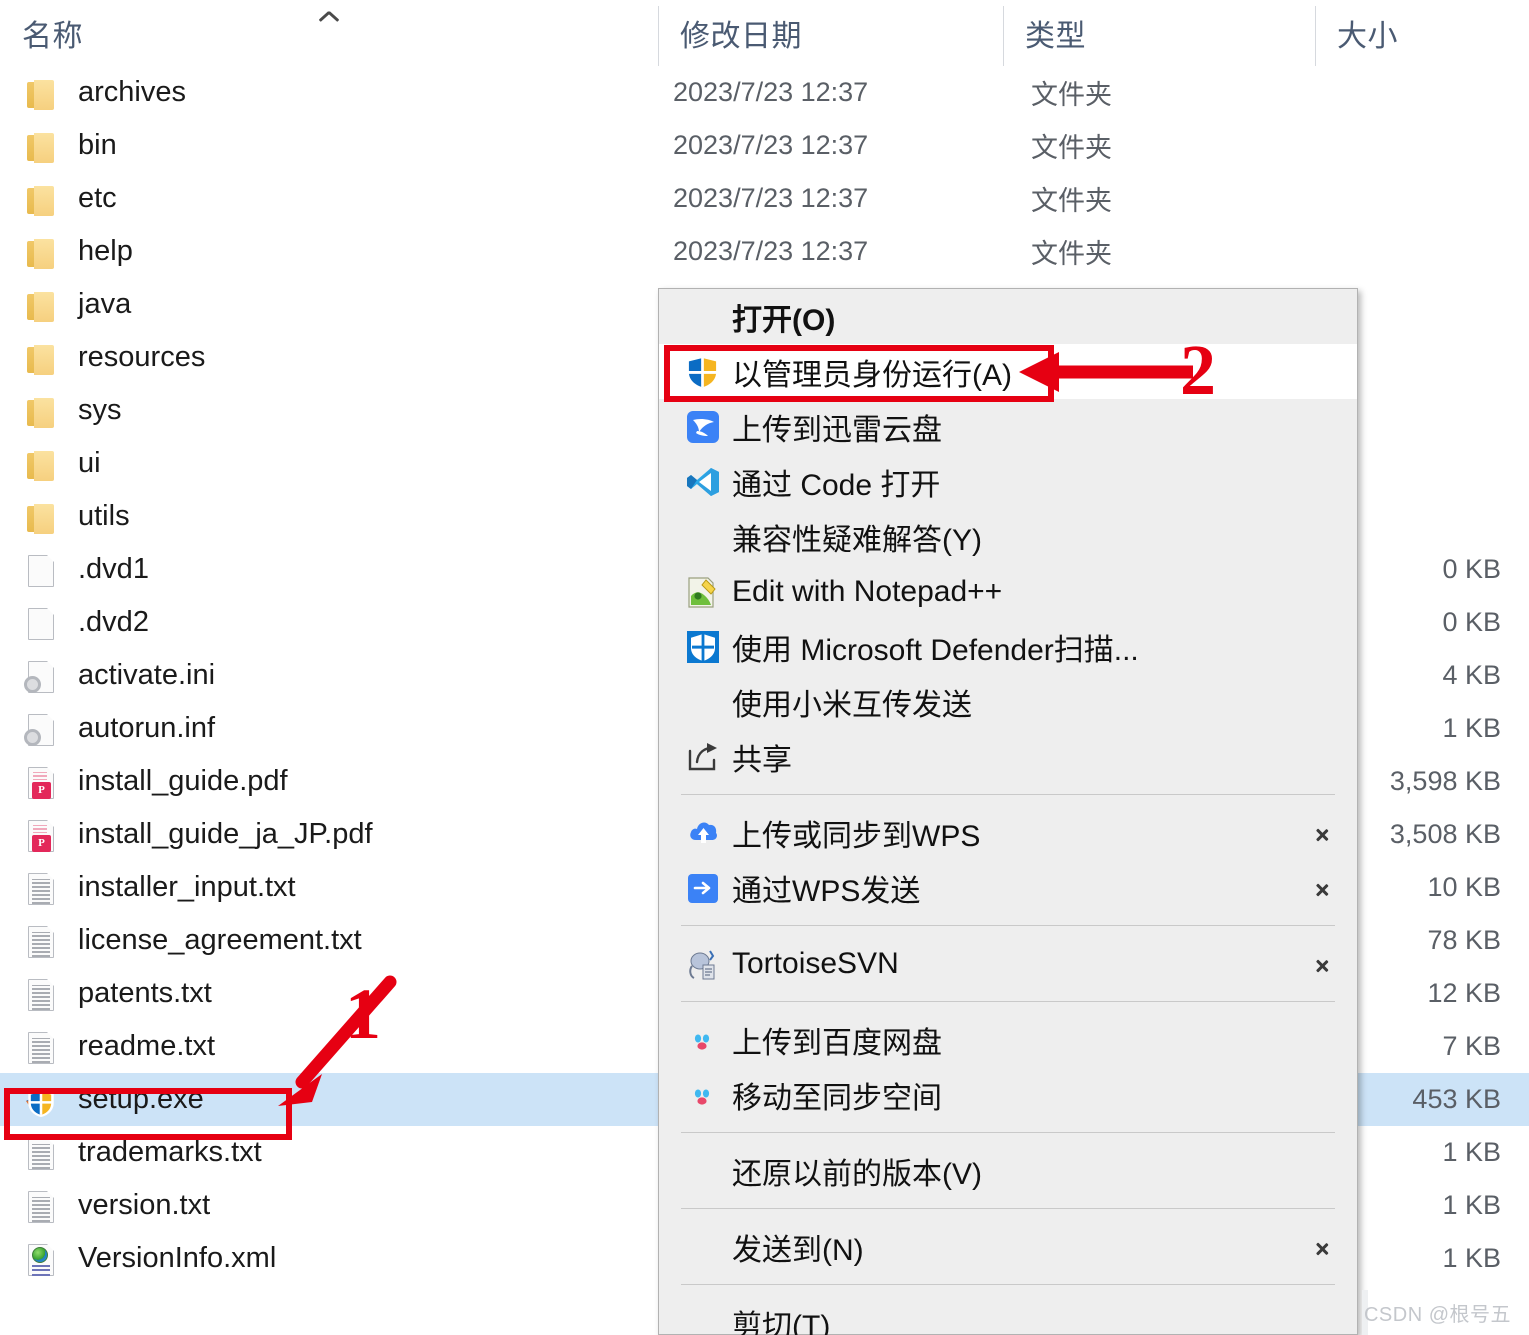  What do you see at coordinates (144, 1205) in the screenshot?
I see `file-name-label: version.txt` at bounding box center [144, 1205].